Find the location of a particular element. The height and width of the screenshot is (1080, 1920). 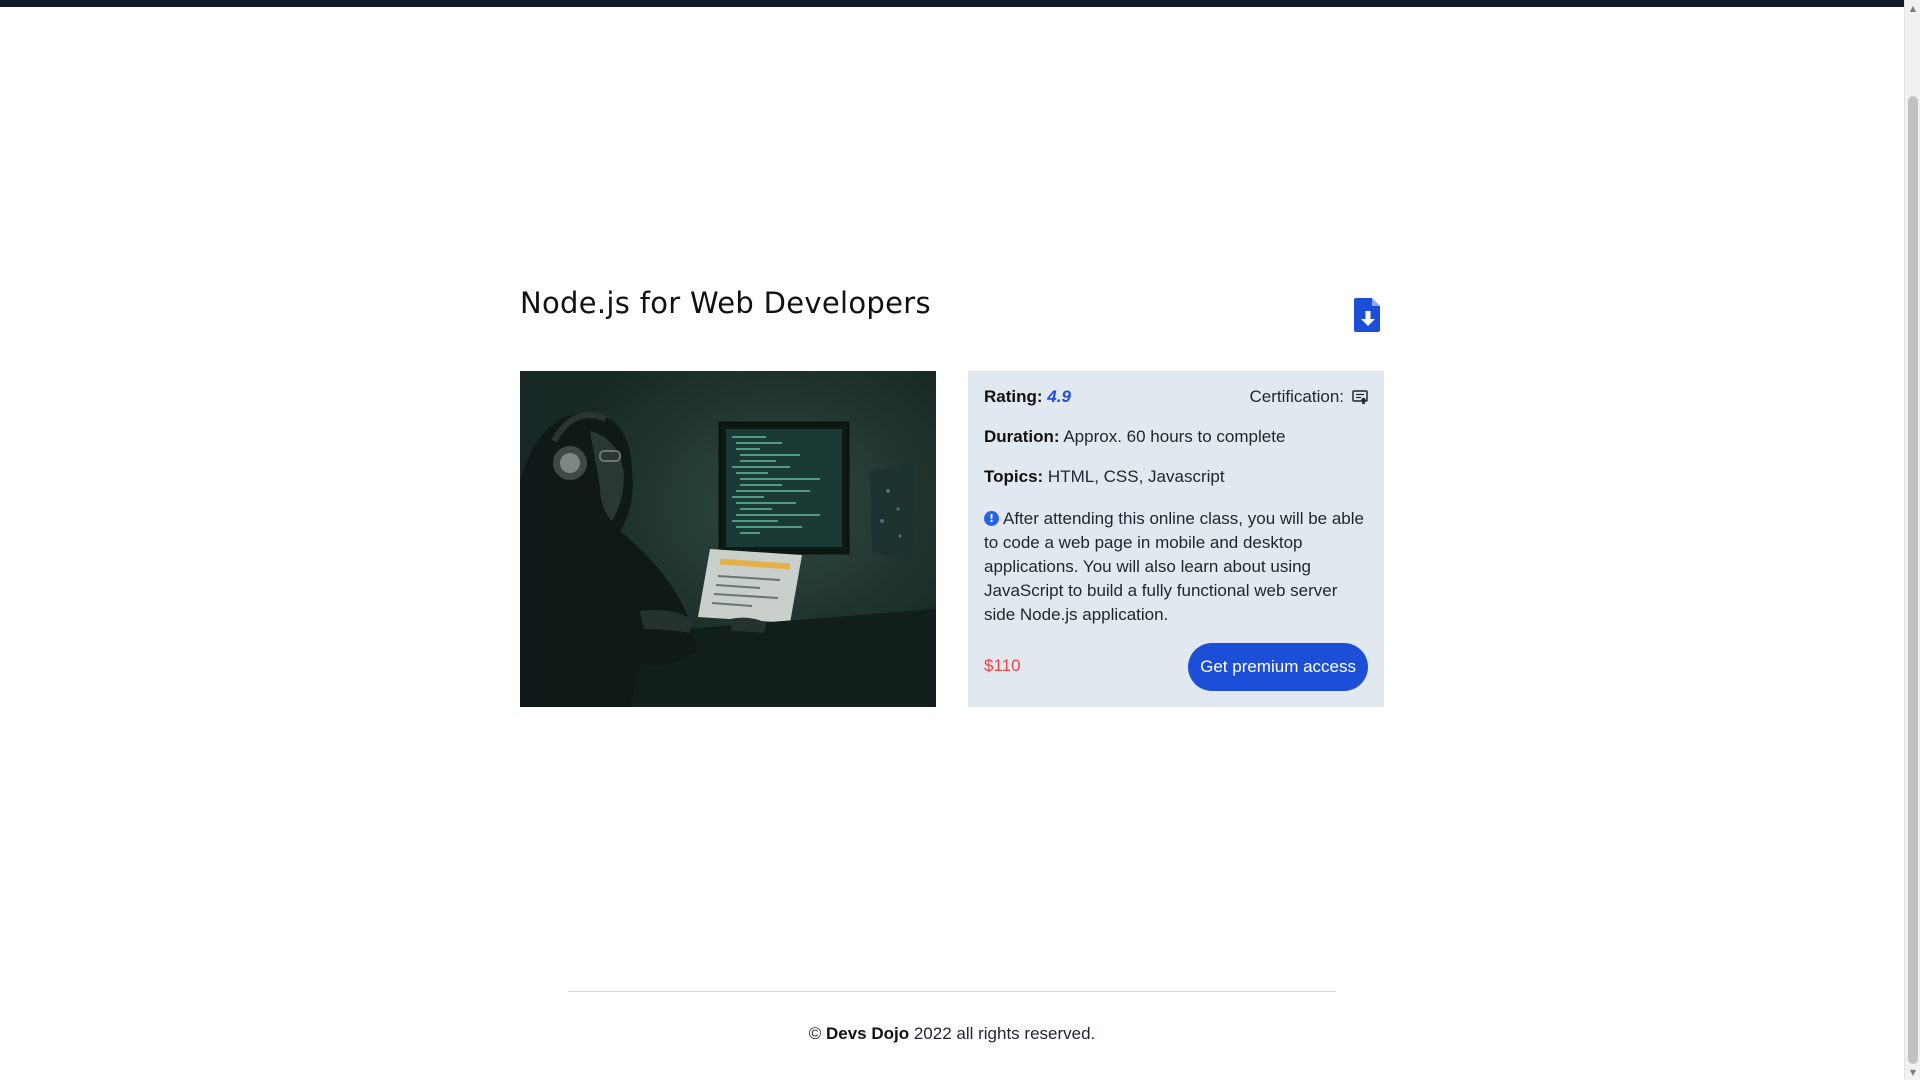

file-download-icon is located at coordinates (1367, 315).